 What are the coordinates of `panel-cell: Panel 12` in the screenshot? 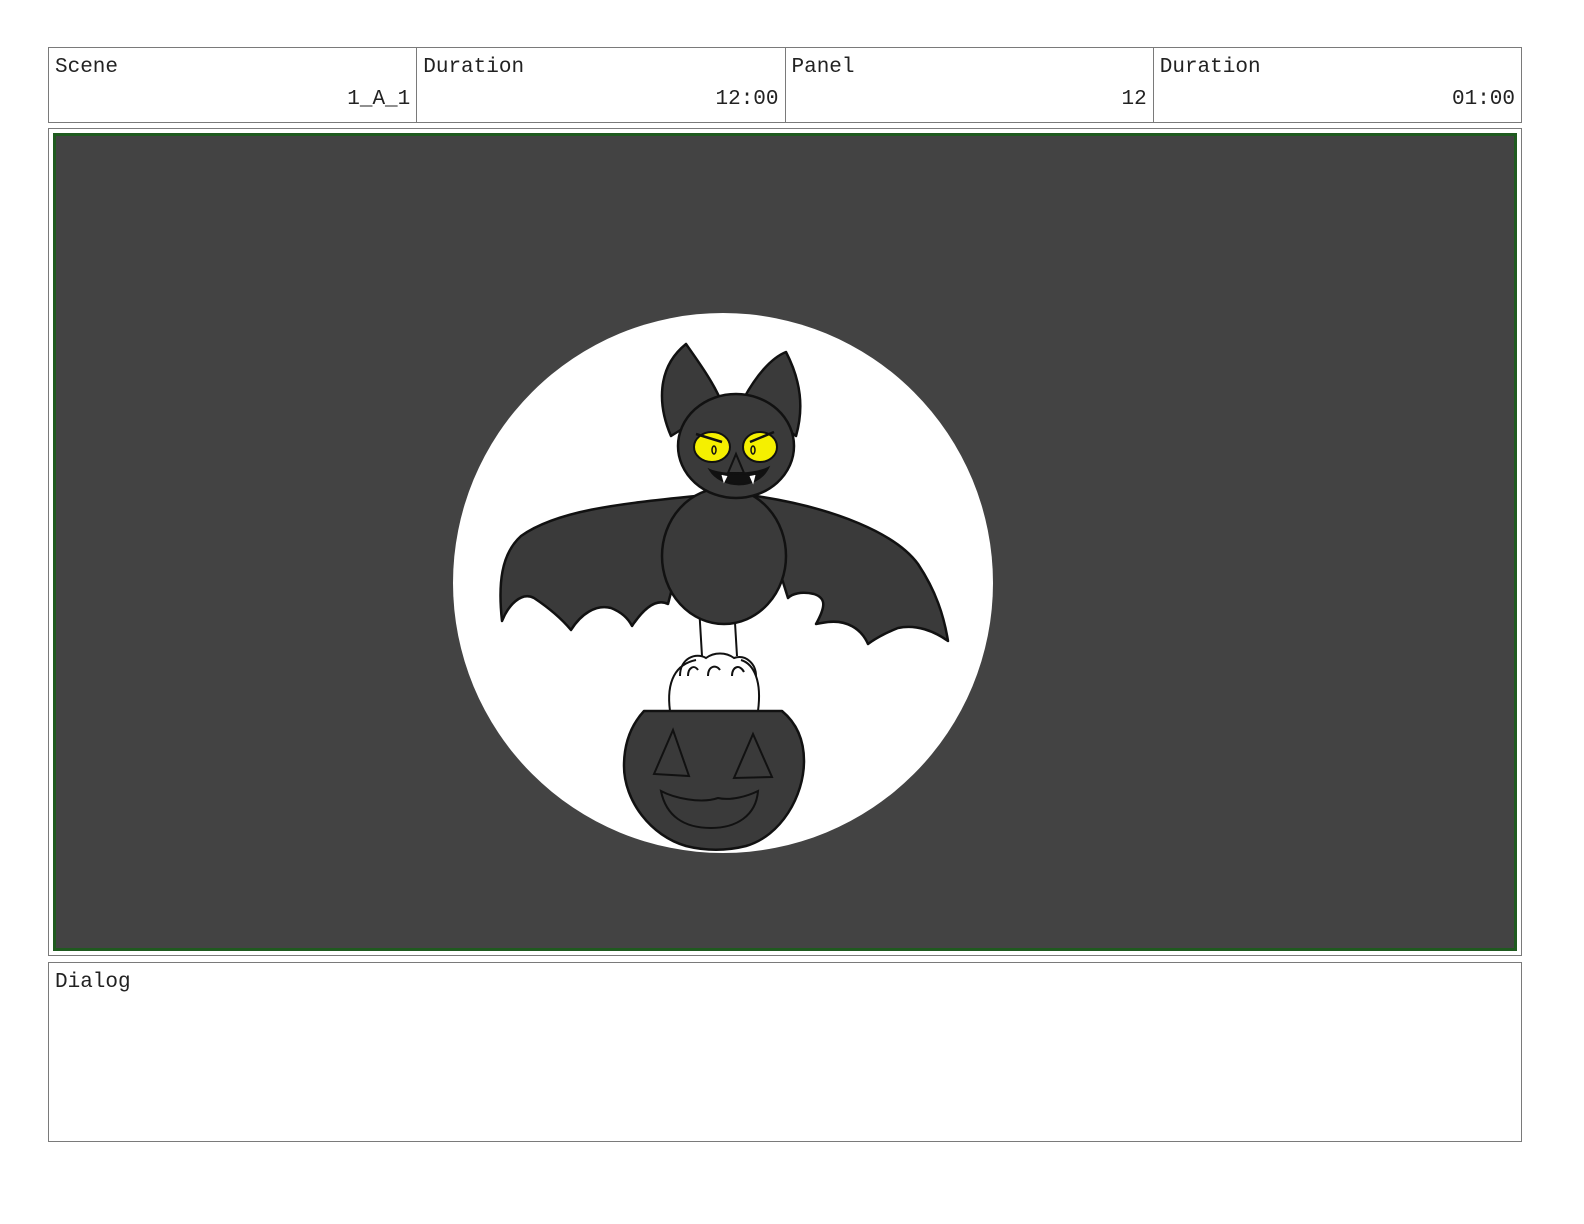 It's located at (970, 85).